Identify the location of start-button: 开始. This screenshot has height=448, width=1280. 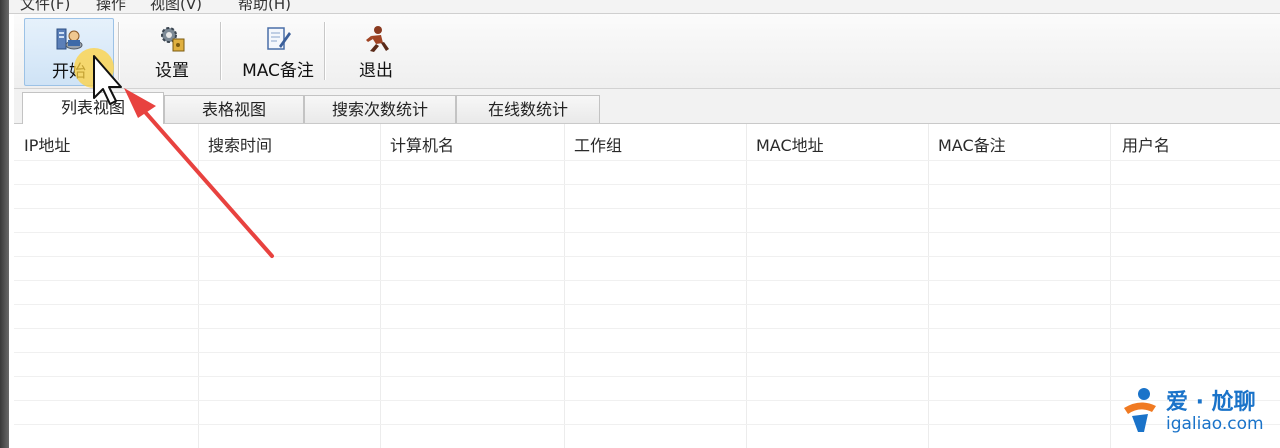
(69, 52).